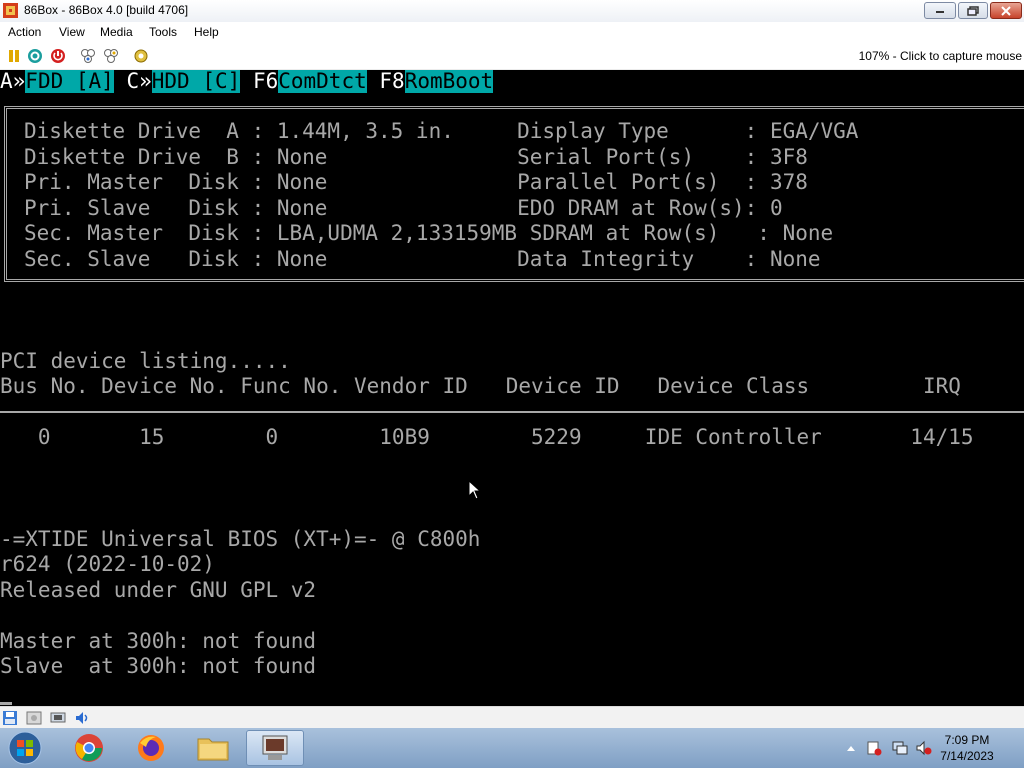  What do you see at coordinates (512, 32) in the screenshot?
I see `menu-bar: Action View Media Tools Help` at bounding box center [512, 32].